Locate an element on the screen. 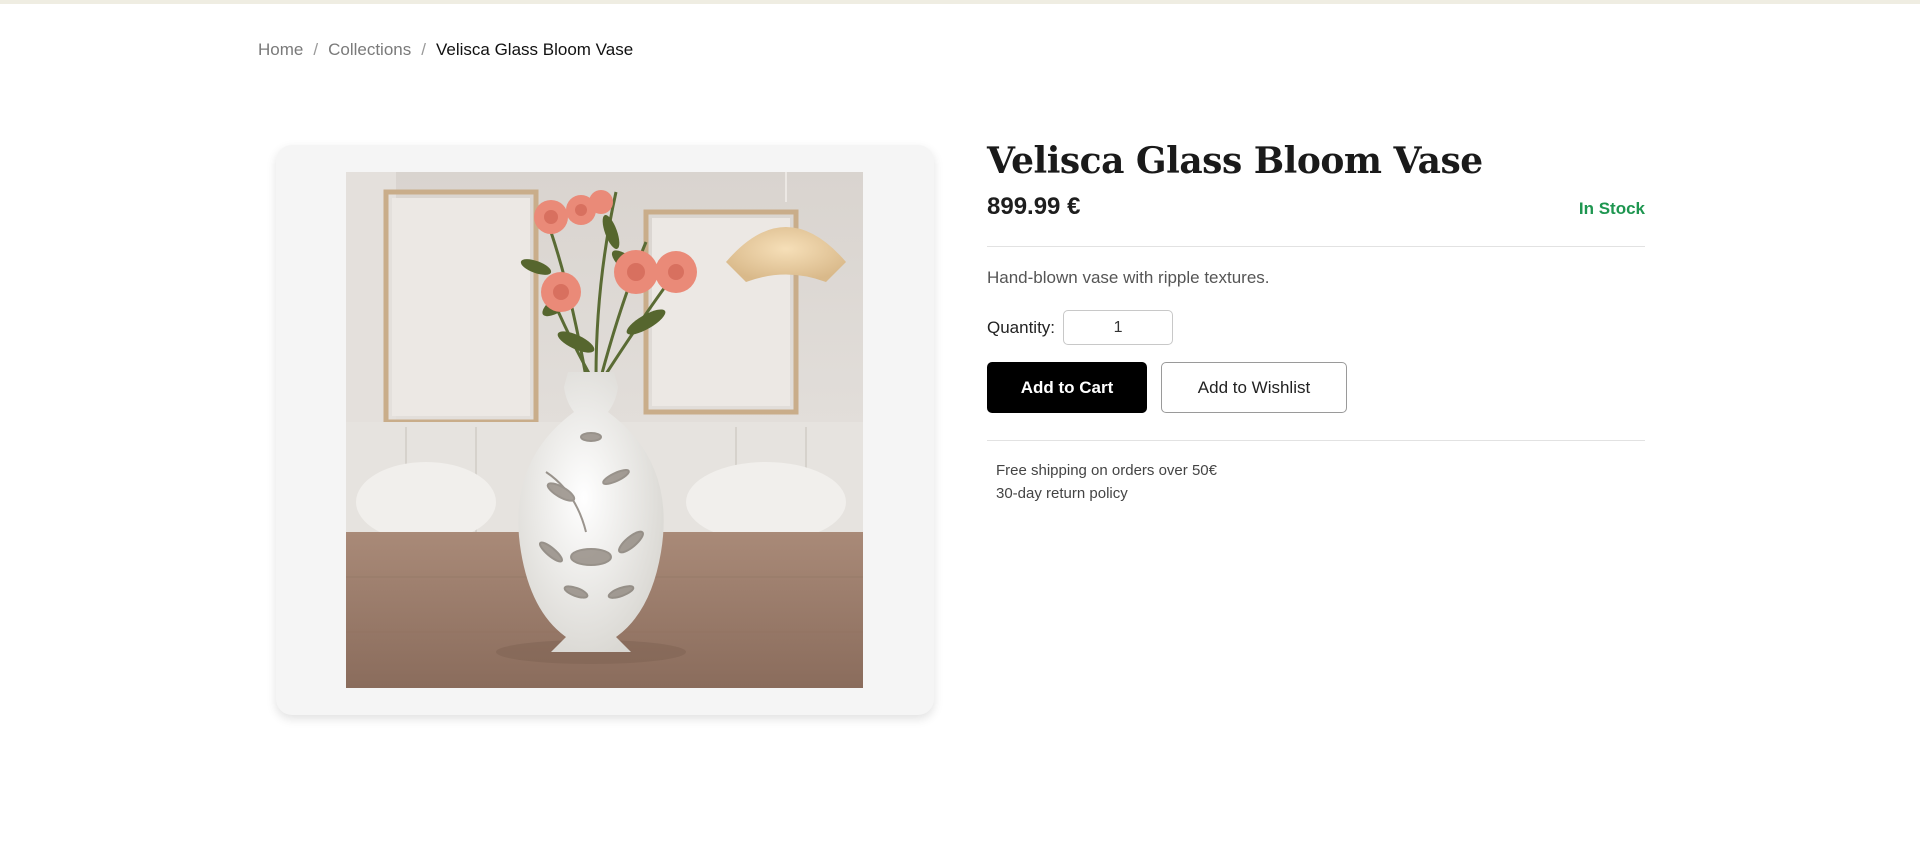 This screenshot has height=843, width=1920. add-to-cart-button: Add to Cart is located at coordinates (1067, 388).